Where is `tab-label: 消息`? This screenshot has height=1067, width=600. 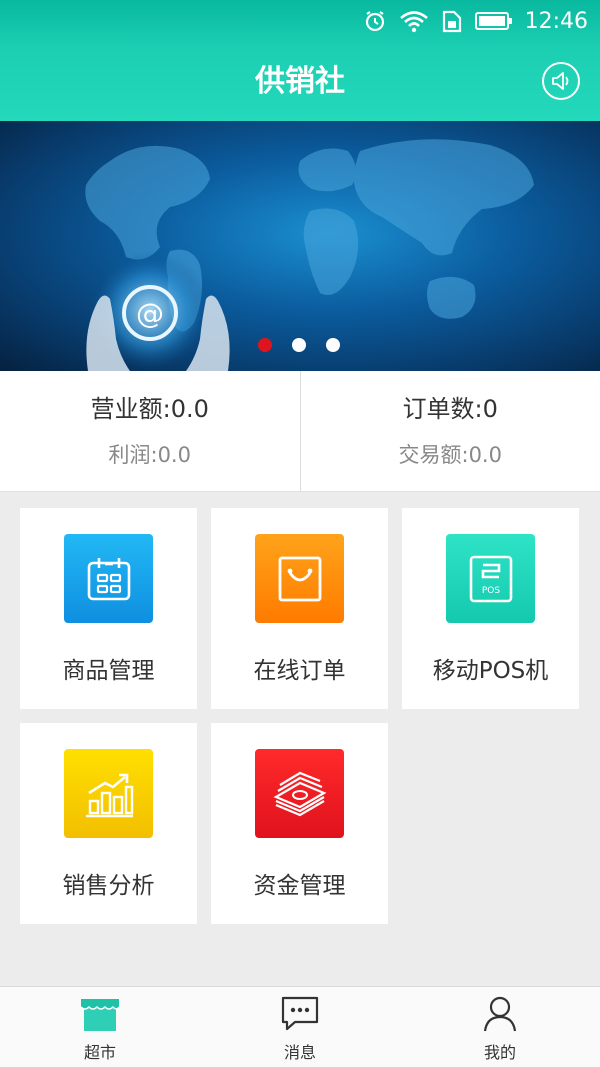
tab-label: 消息 is located at coordinates (299, 1052).